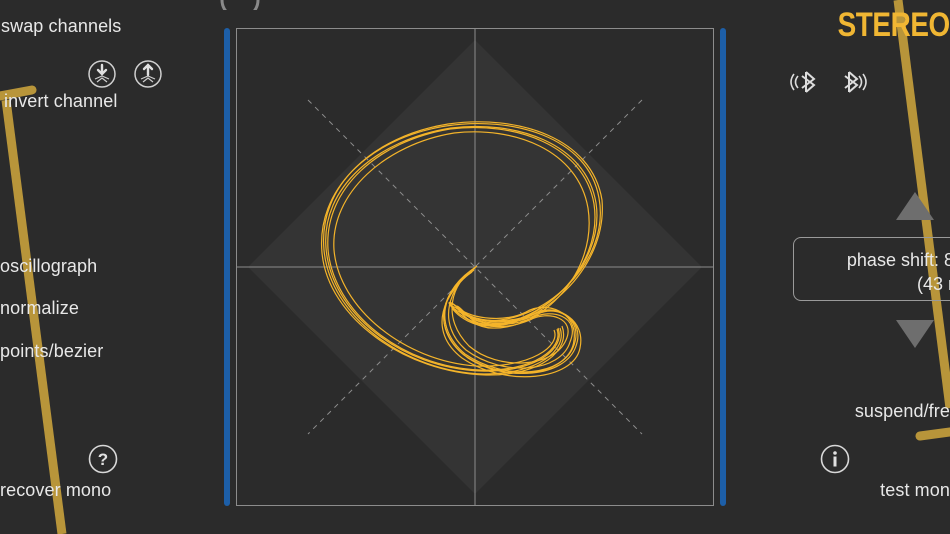 The image size is (950, 534). Describe the element at coordinates (240, 5) in the screenshot. I see `top-knob-icon` at that location.